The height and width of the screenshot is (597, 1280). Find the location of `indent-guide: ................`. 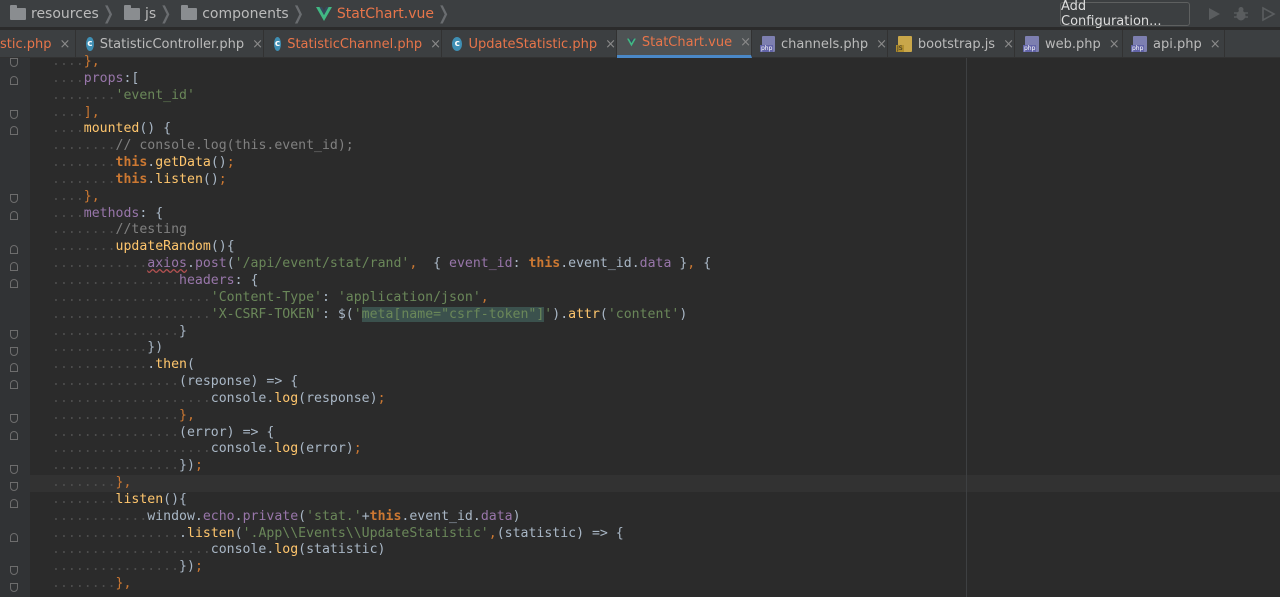

indent-guide: ................ is located at coordinates (116, 331).